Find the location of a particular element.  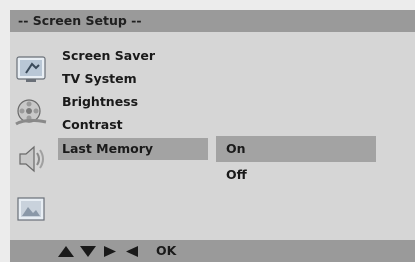

left-arrow-icon is located at coordinates (132, 251).